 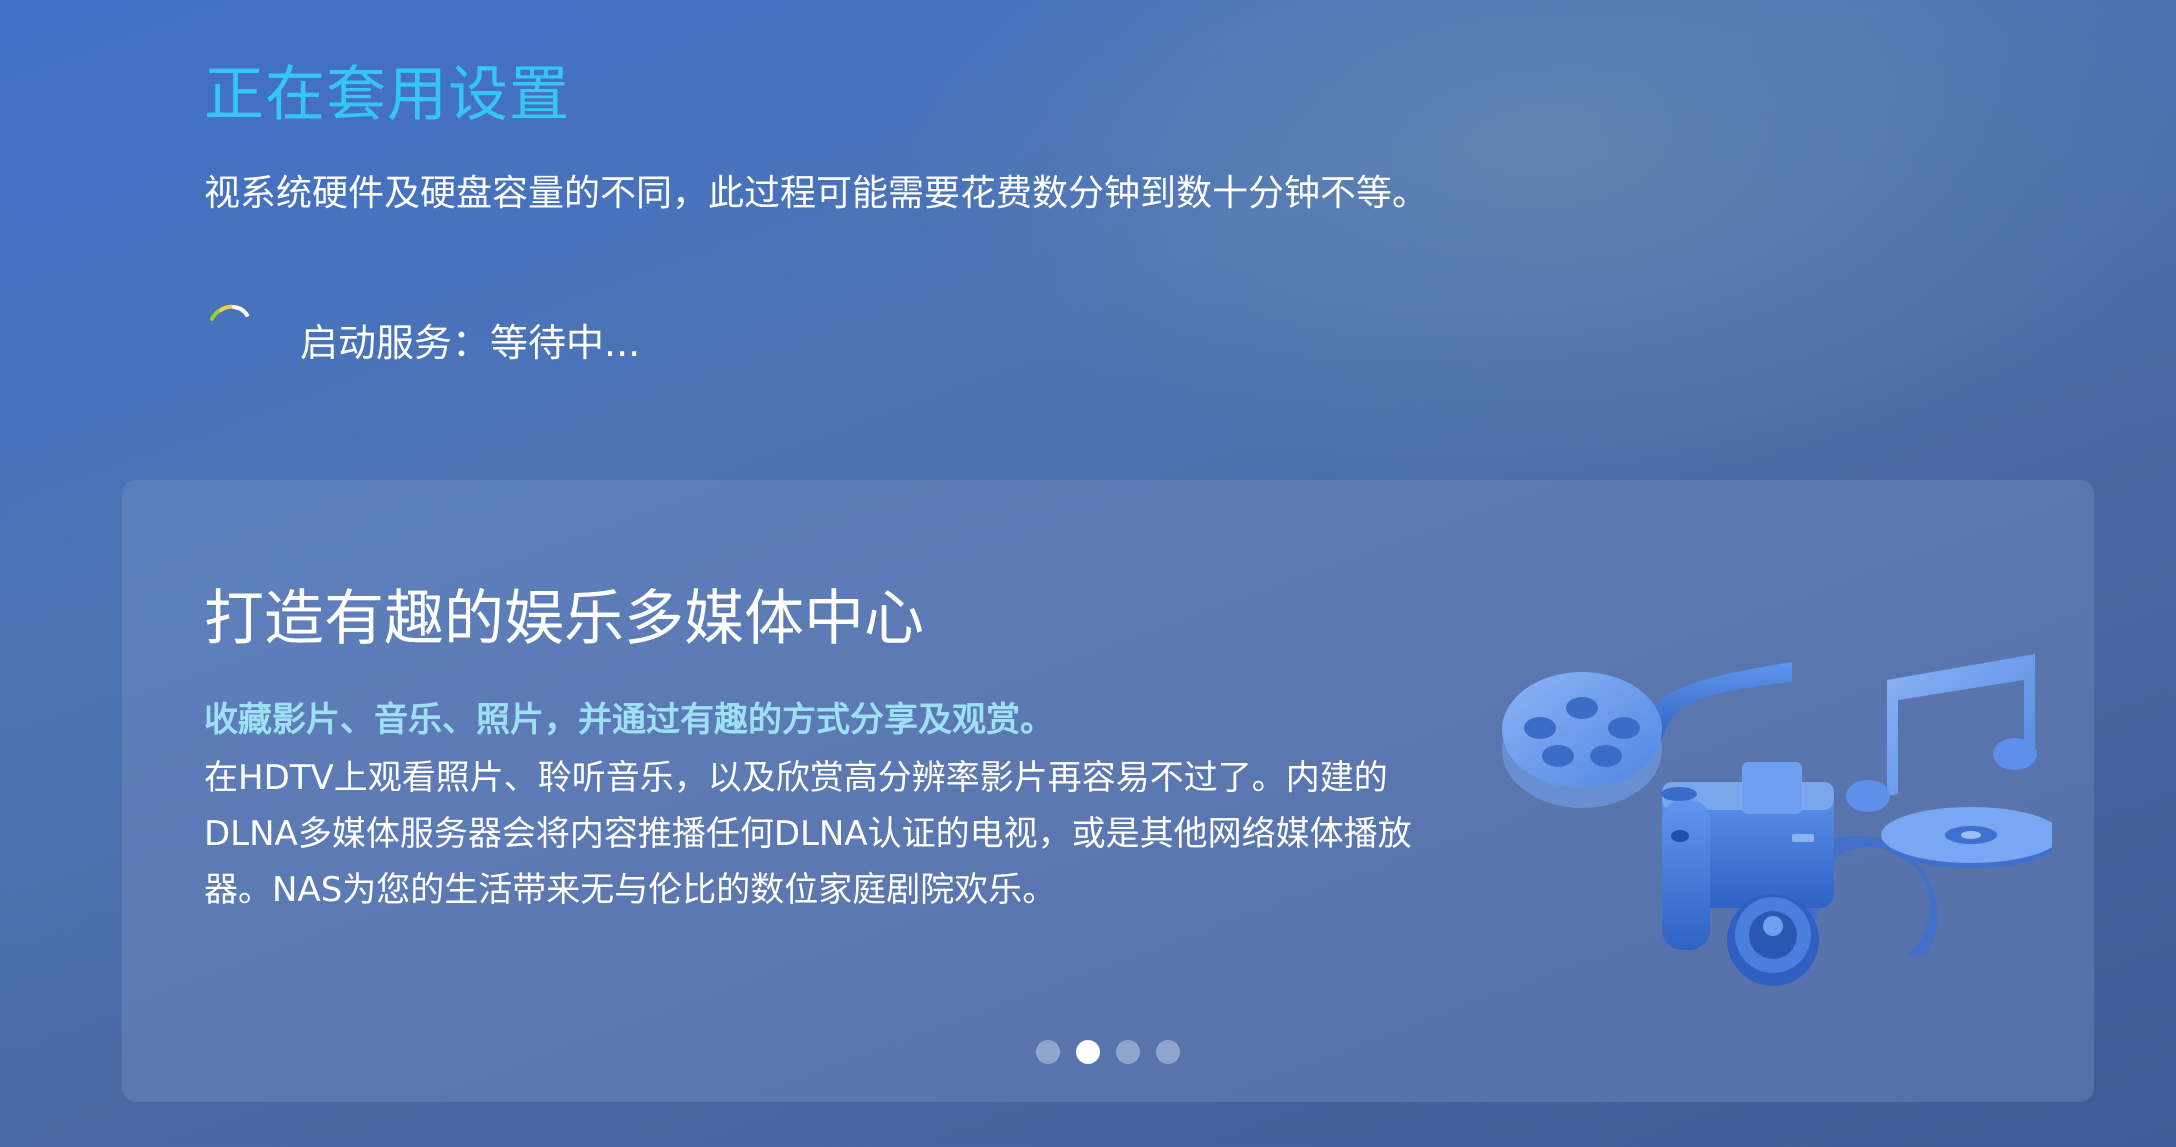 I want to click on camera-icon, so click(x=1799, y=874).